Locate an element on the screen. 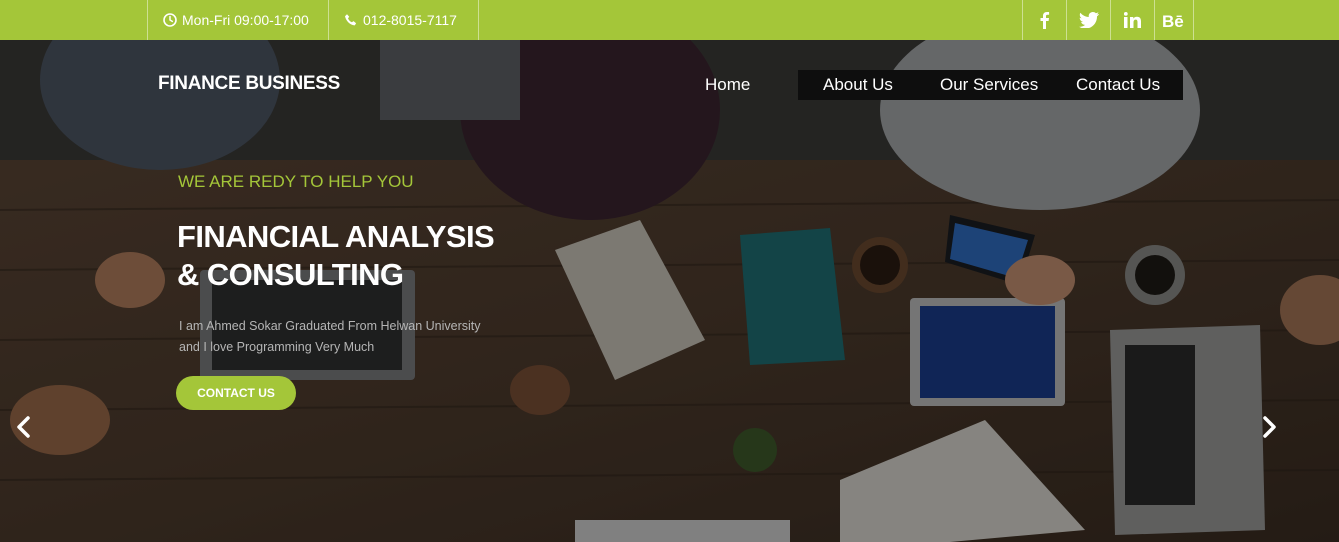  chevron-right-icon is located at coordinates (1269, 427).